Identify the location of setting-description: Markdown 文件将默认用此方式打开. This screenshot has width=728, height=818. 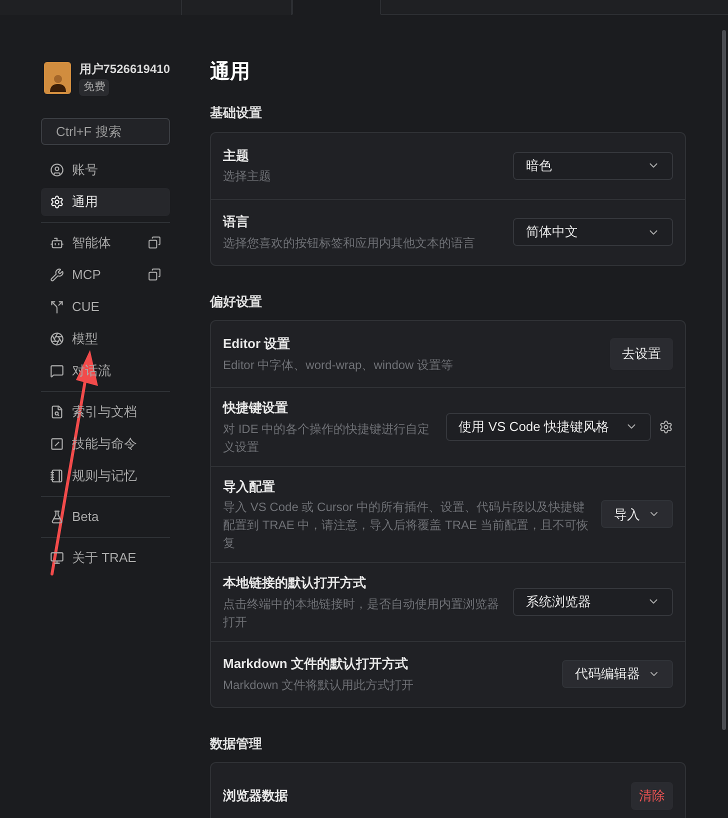
(319, 685).